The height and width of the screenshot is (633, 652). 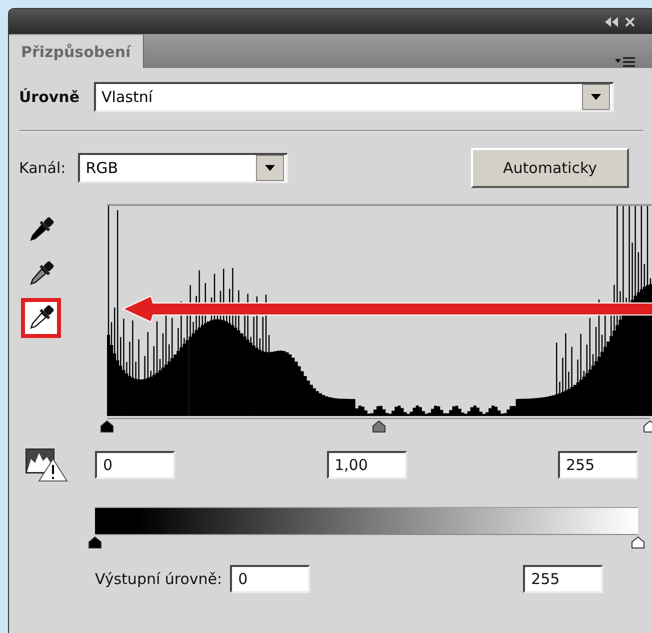 I want to click on auto-button: Automaticky, so click(x=550, y=168).